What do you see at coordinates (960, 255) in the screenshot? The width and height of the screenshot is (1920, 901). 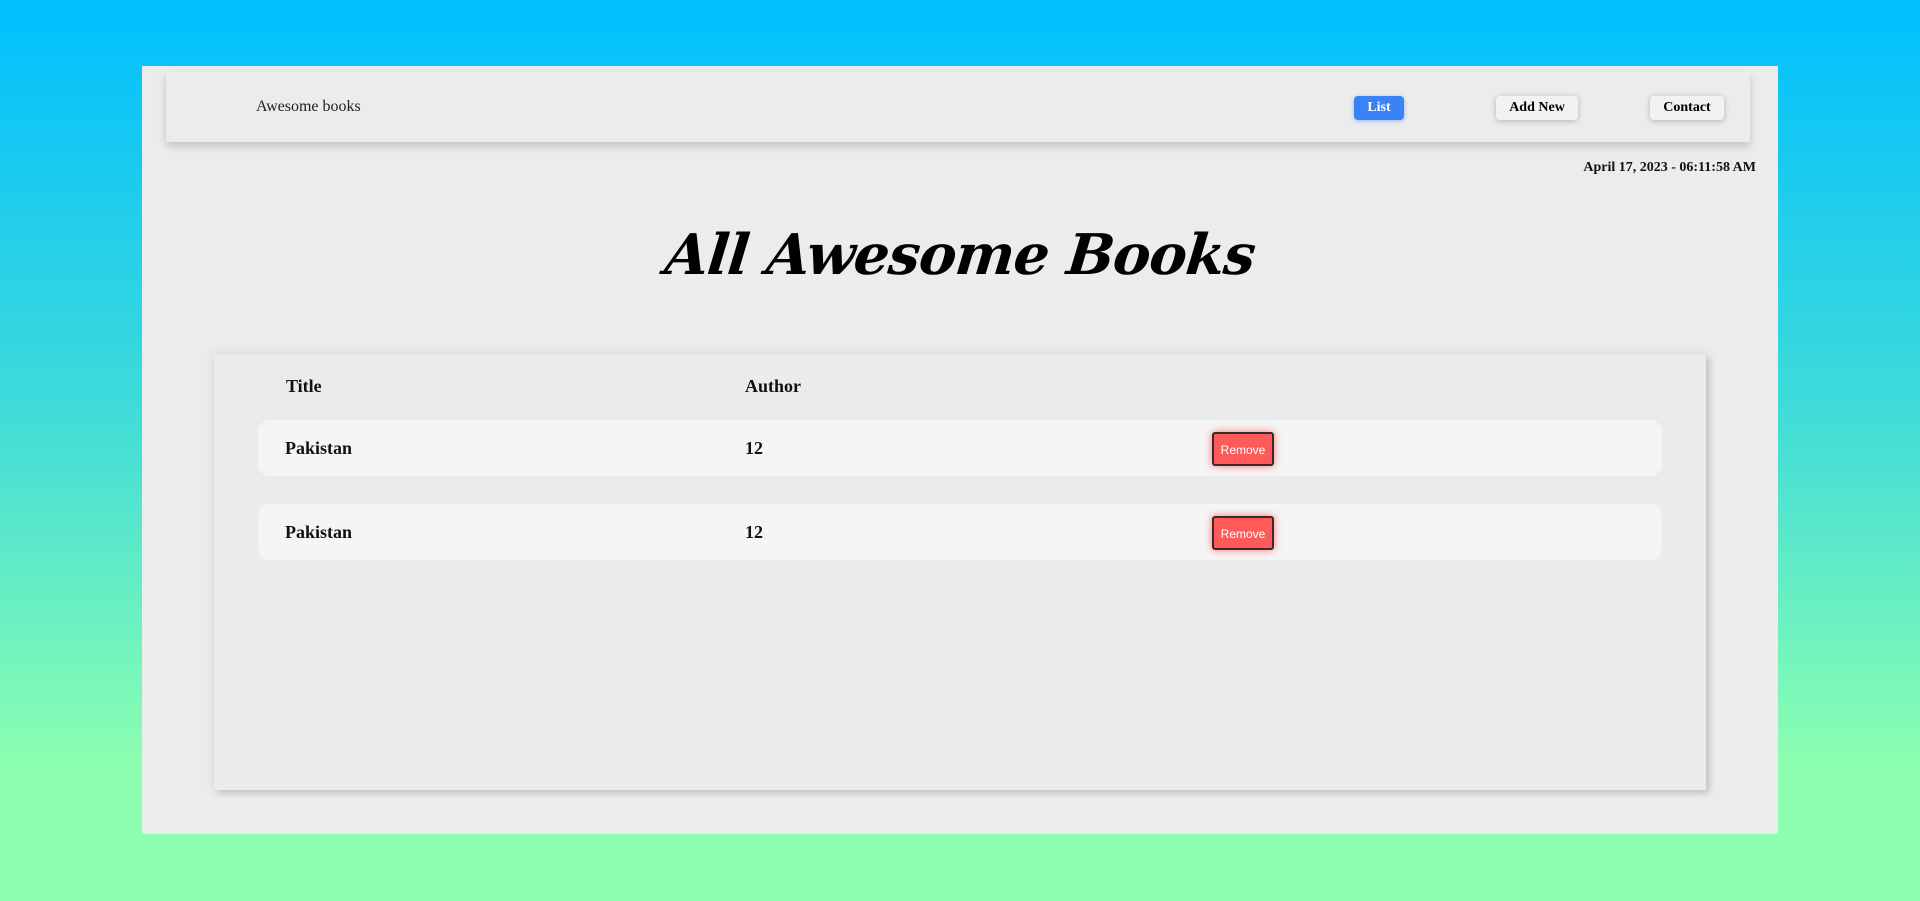 I see `page-title: All Awesome Books` at bounding box center [960, 255].